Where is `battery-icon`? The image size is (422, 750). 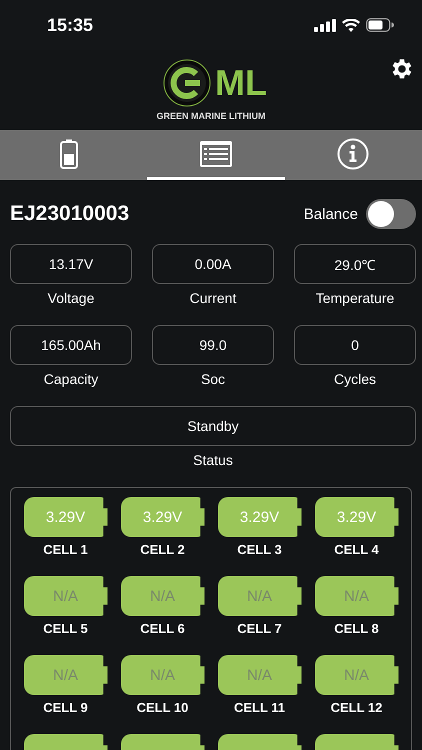 battery-icon is located at coordinates (69, 153).